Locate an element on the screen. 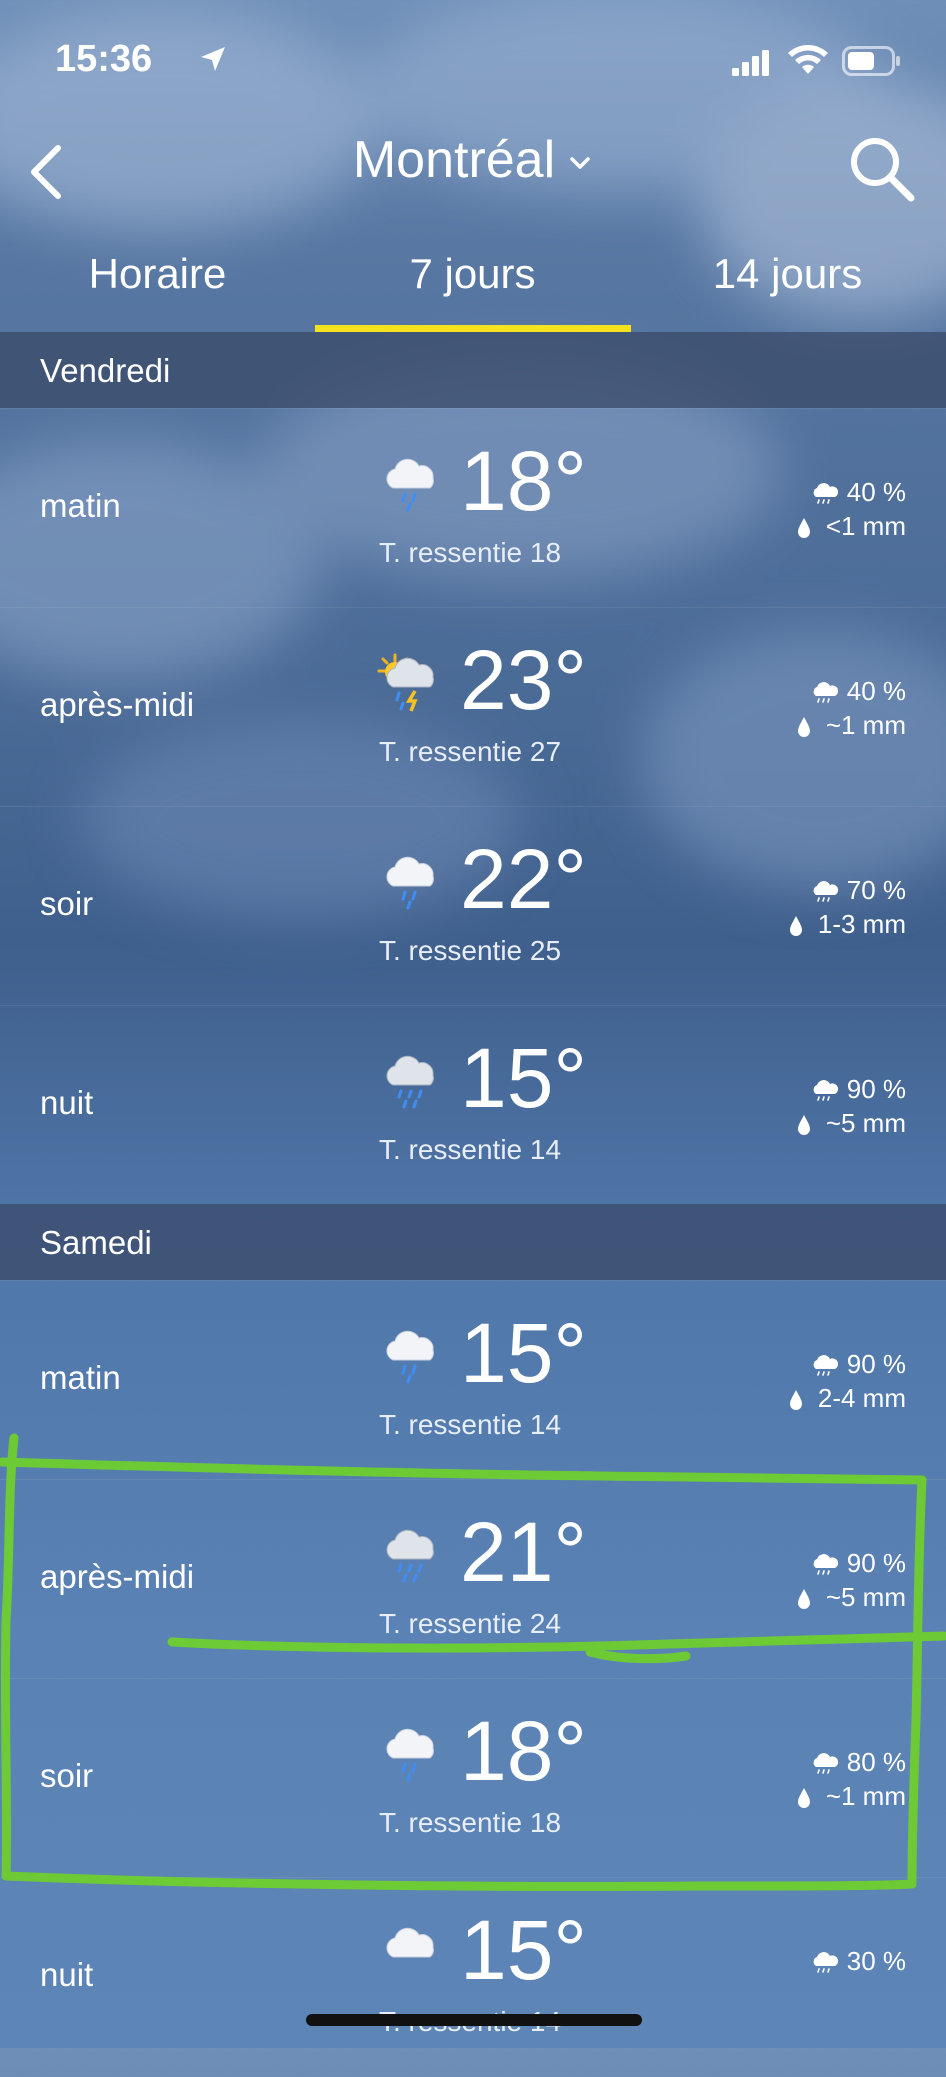 This screenshot has height=2077, width=946. active-tab-indicator is located at coordinates (473, 328).